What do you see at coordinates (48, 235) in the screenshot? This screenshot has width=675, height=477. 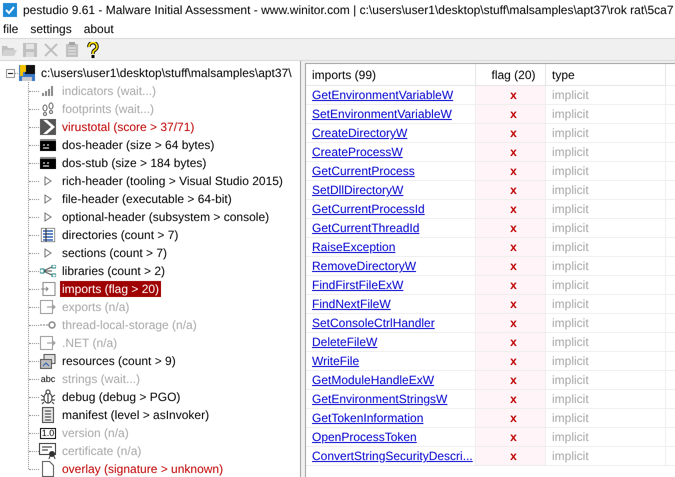 I see `table-icon` at bounding box center [48, 235].